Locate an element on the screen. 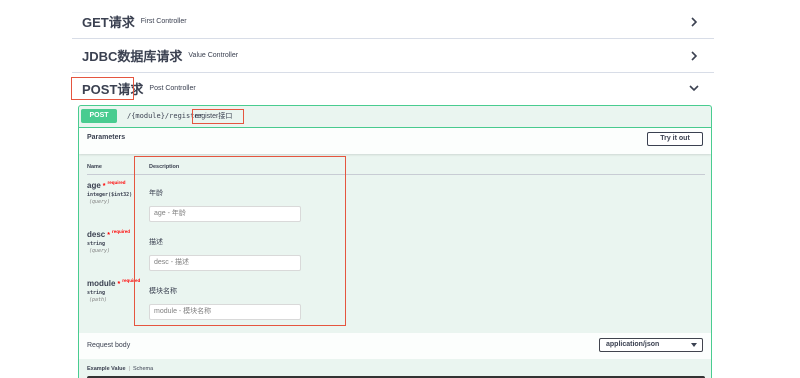  tag-name: GET请求 is located at coordinates (108, 22).